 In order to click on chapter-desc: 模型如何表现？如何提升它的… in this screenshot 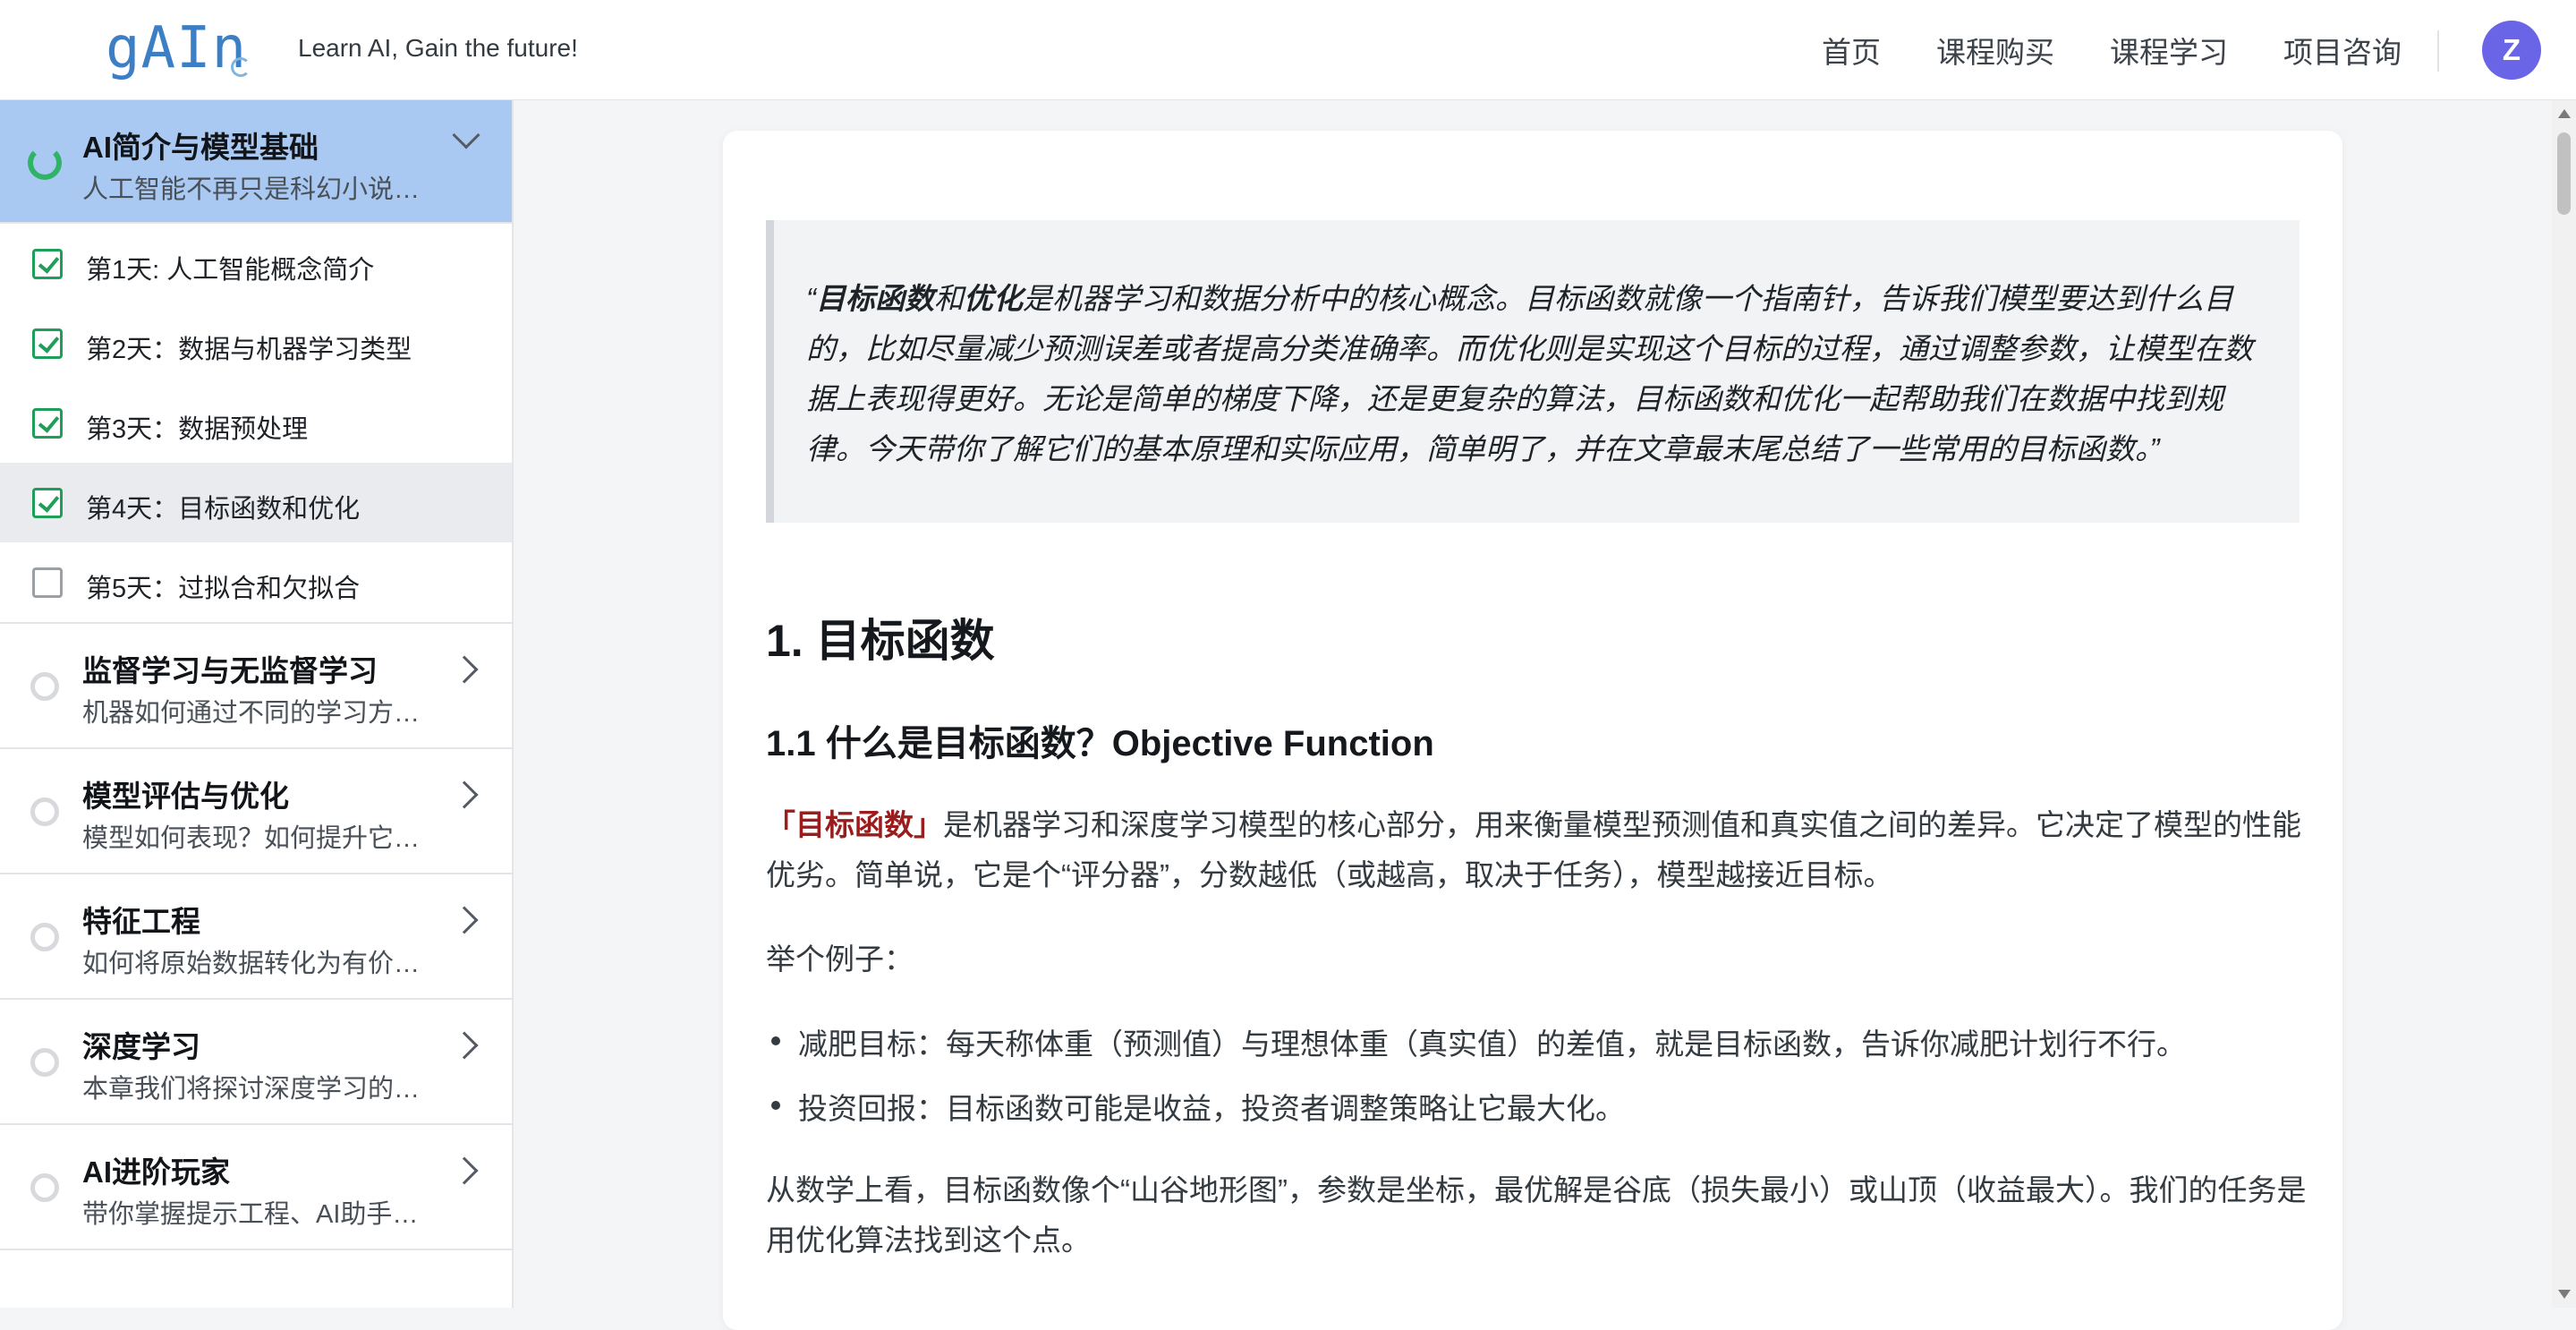, I will do `click(261, 838)`.